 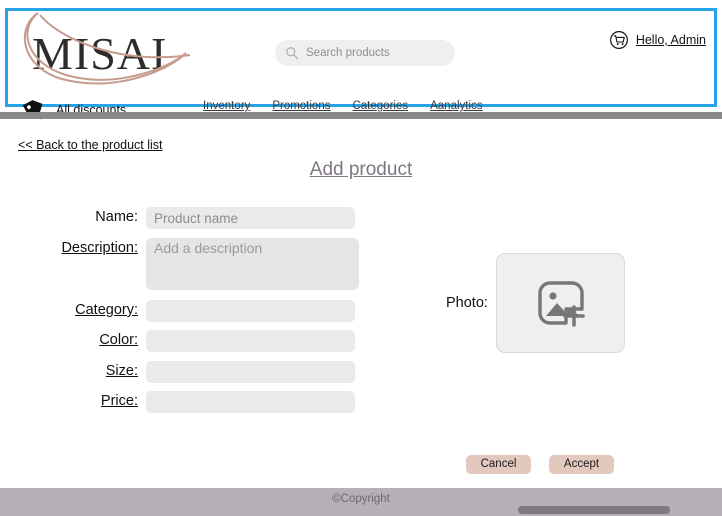 I want to click on field-row-price: Price:, so click(x=177, y=402).